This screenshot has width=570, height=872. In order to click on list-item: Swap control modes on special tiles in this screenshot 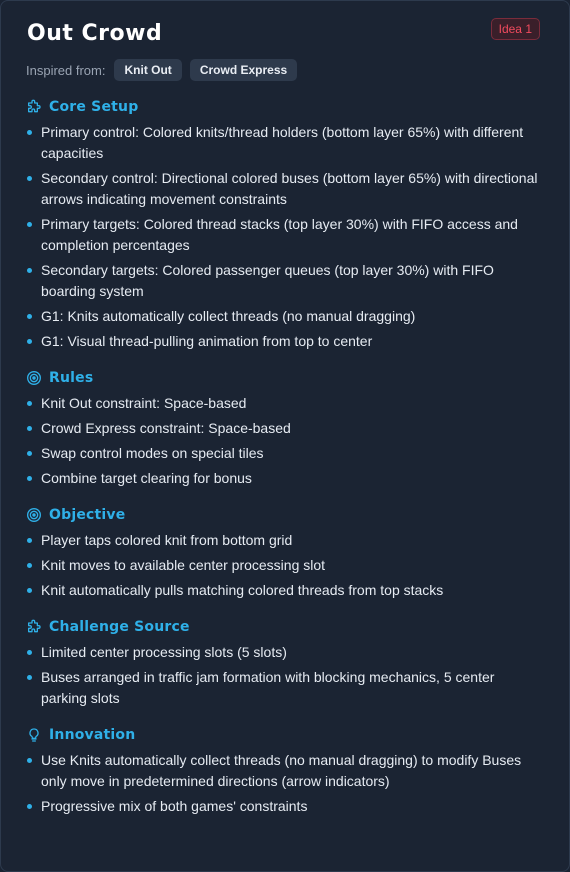, I will do `click(285, 453)`.